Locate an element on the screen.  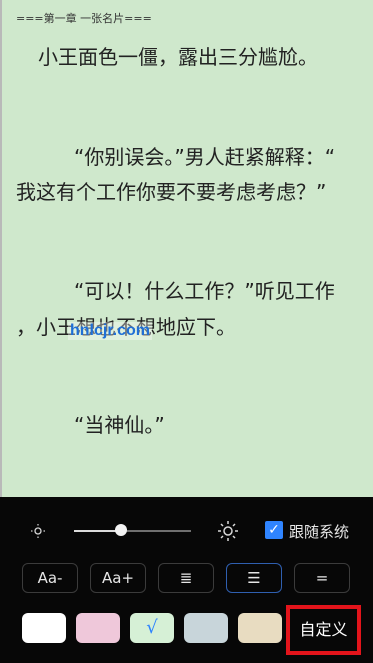
paragraph: “当神仙。” is located at coordinates (119, 425).